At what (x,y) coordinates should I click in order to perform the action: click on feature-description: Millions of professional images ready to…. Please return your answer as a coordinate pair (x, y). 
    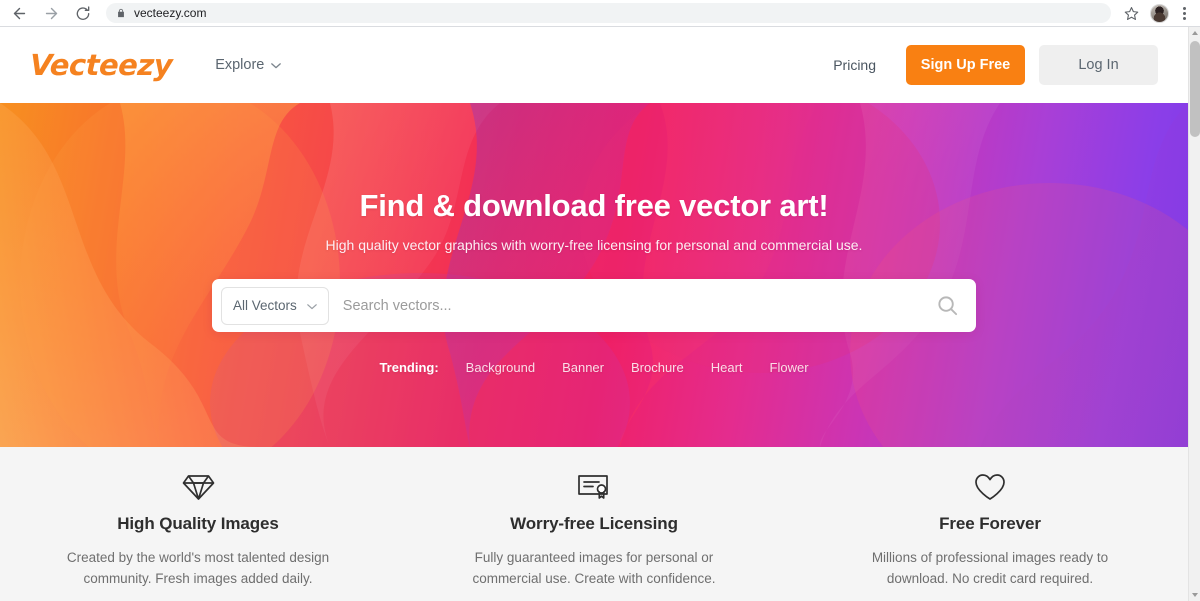
    Looking at the image, I should click on (990, 568).